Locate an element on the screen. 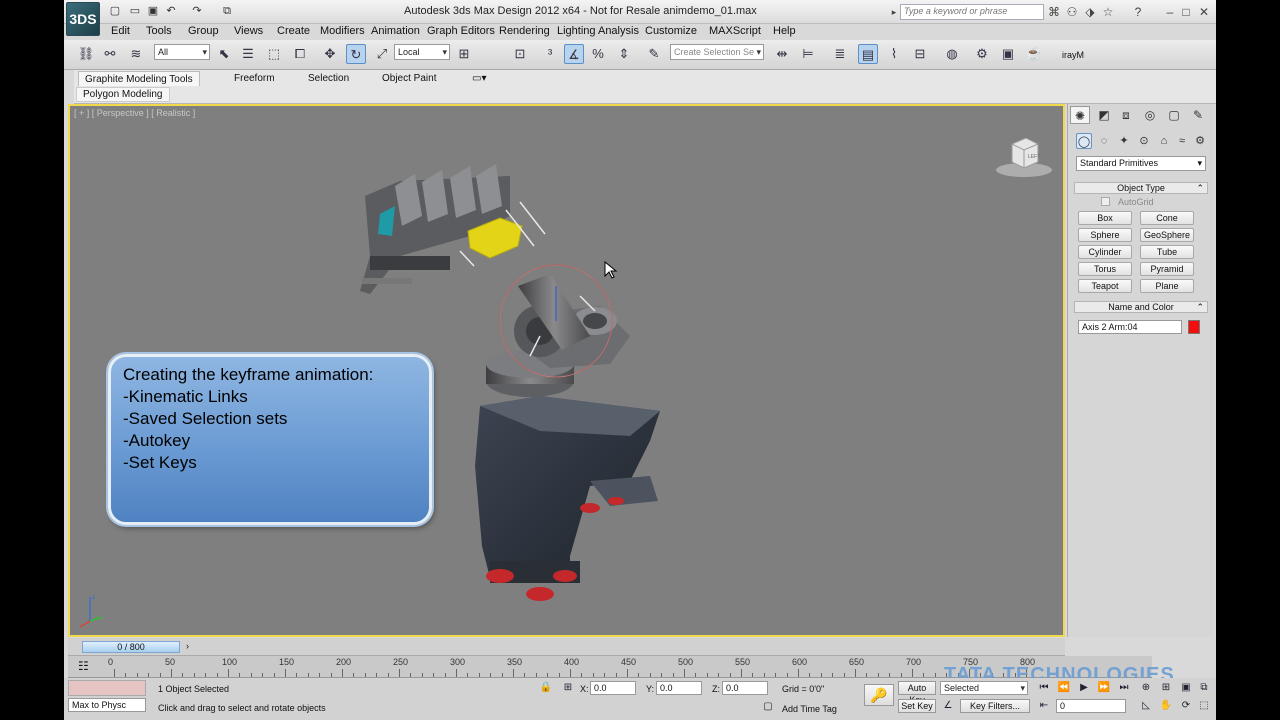 This screenshot has height=720, width=1280. close-icon: ✕ is located at coordinates (1204, 12).